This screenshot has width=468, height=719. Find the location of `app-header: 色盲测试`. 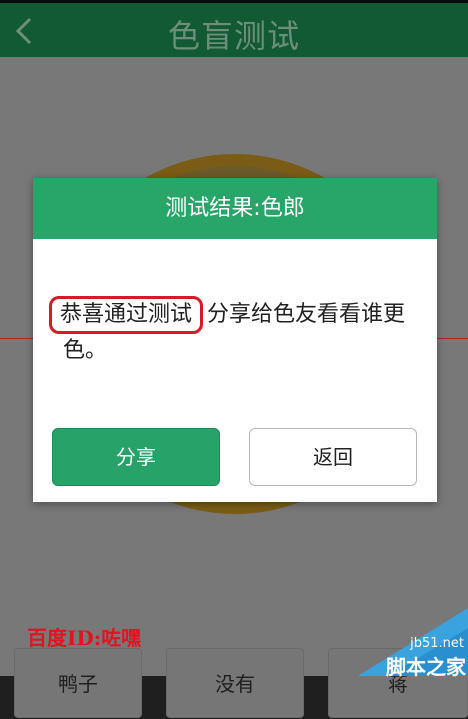

app-header: 色盲测试 is located at coordinates (234, 28).